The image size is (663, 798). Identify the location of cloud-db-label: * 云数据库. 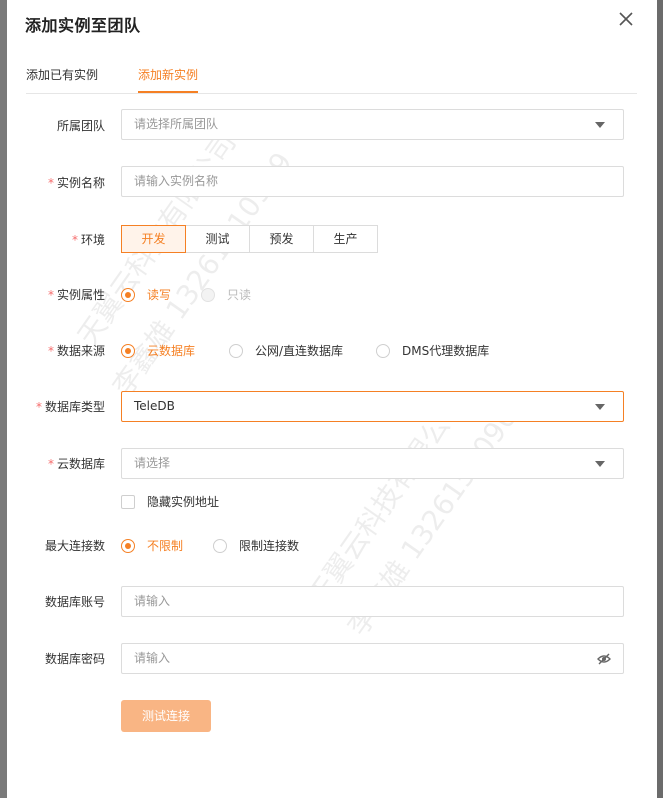
(76, 464).